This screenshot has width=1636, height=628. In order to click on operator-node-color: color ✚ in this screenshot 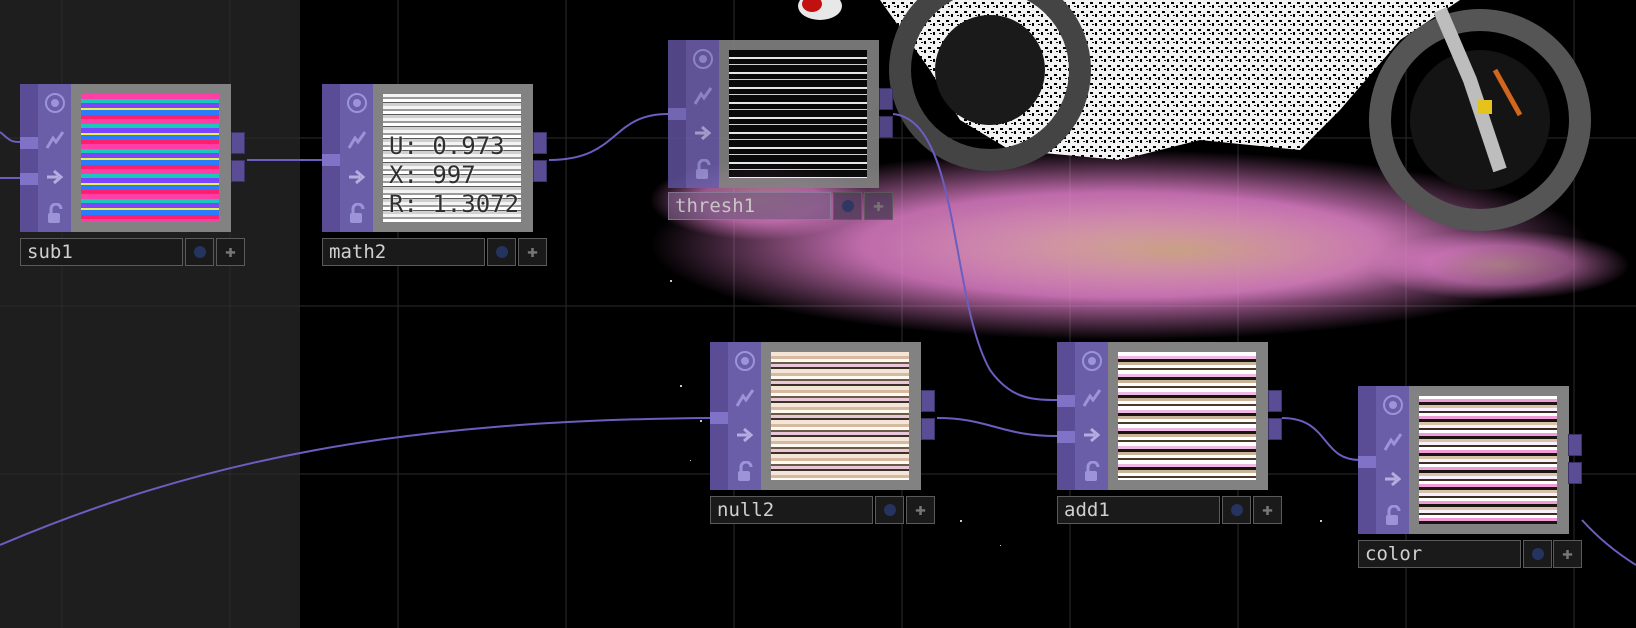, I will do `click(1470, 477)`.